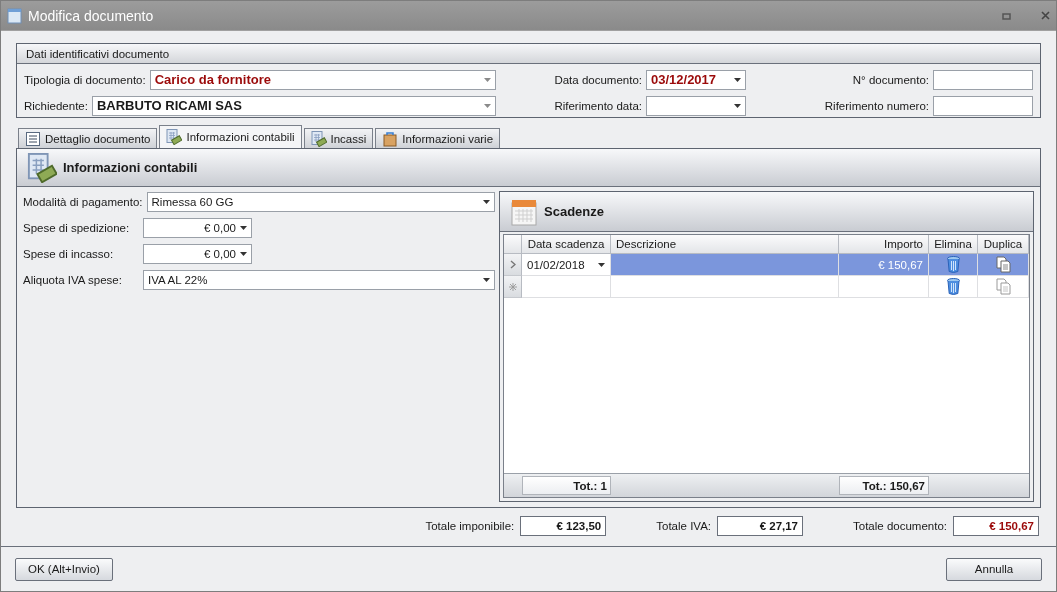  I want to click on document-icon, so click(14, 15).